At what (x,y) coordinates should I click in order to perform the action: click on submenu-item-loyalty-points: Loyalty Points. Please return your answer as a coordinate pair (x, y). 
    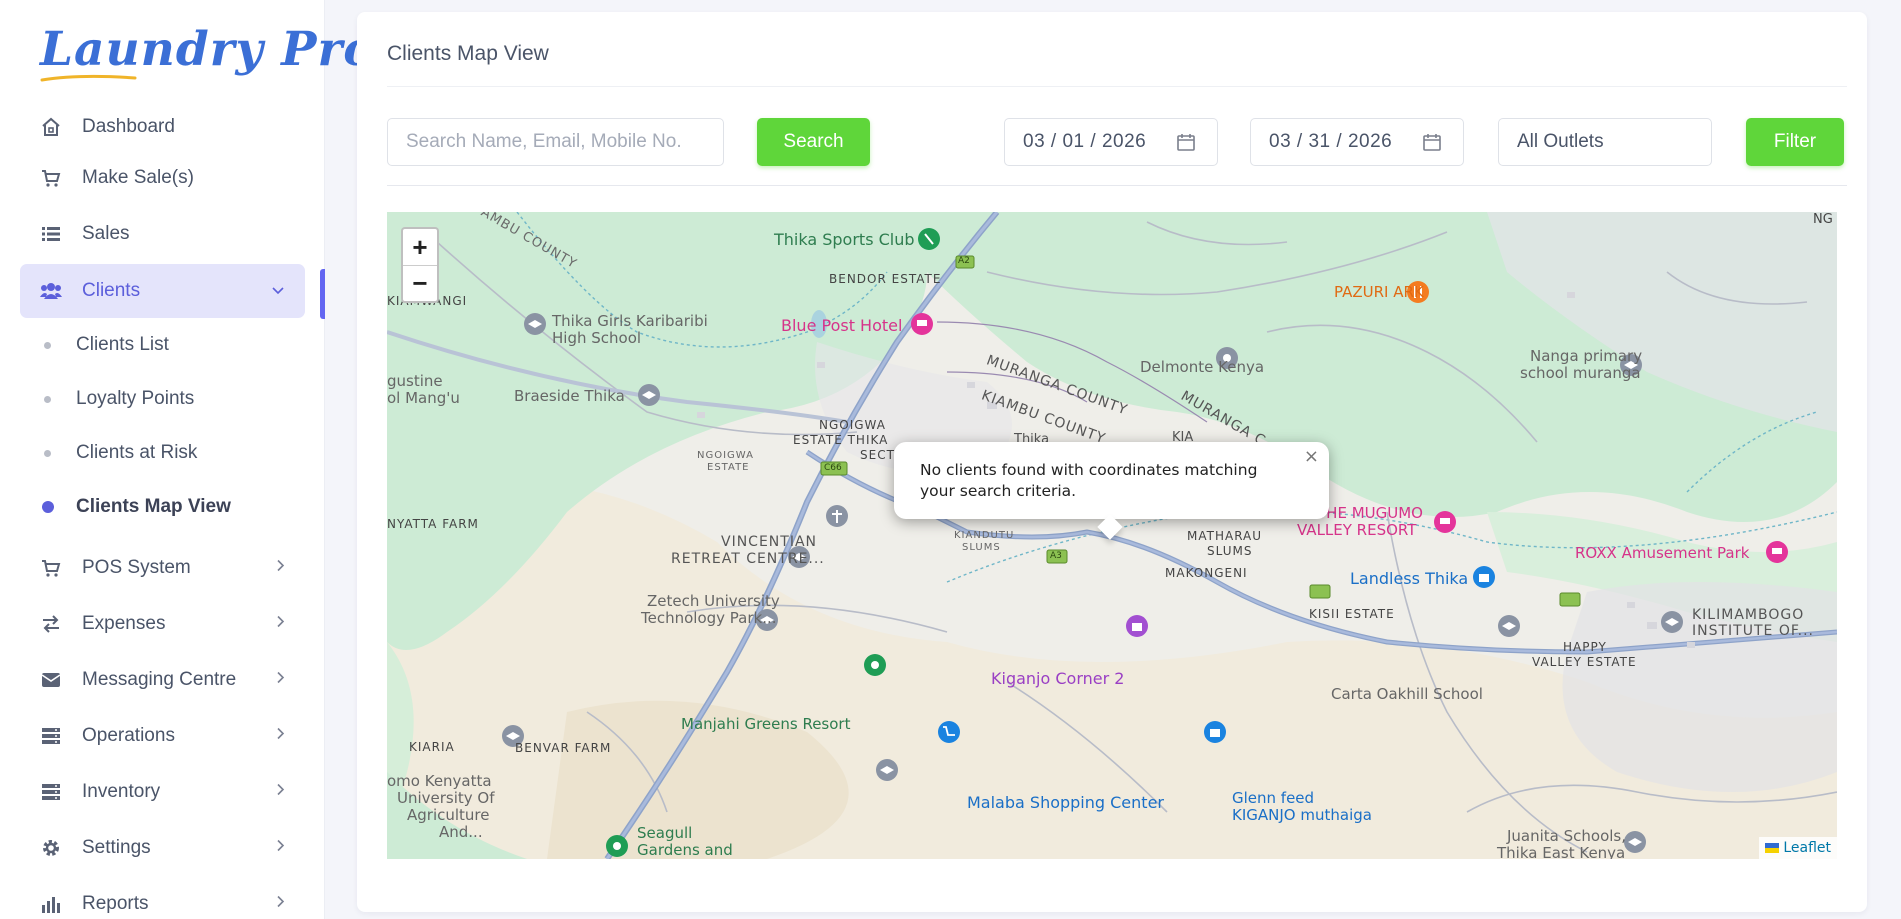
    Looking at the image, I should click on (172, 399).